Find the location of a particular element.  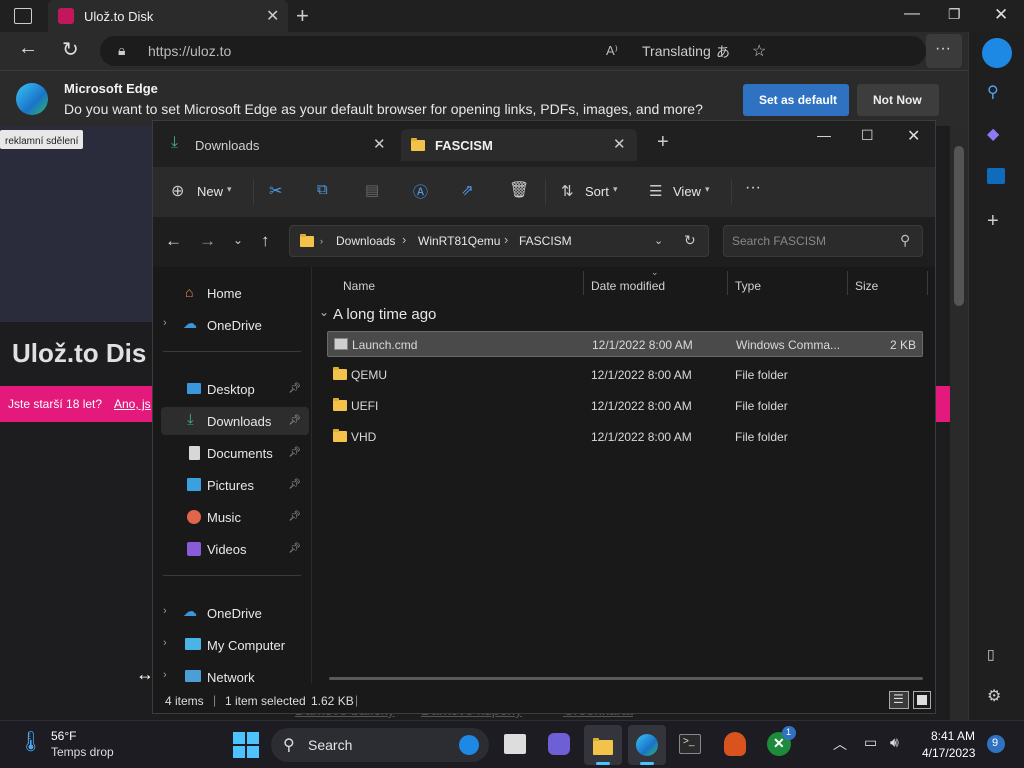

nav-item-home: ⌂ Home is located at coordinates (235, 293).